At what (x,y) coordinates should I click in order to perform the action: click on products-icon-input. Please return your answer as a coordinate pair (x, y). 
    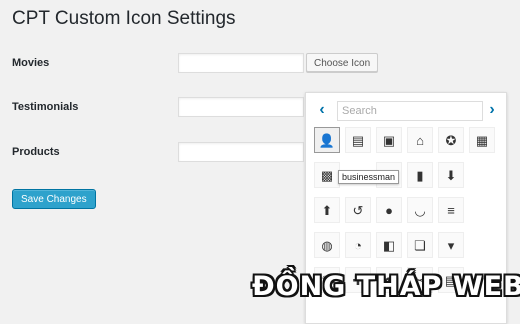
    Looking at the image, I should click on (241, 152).